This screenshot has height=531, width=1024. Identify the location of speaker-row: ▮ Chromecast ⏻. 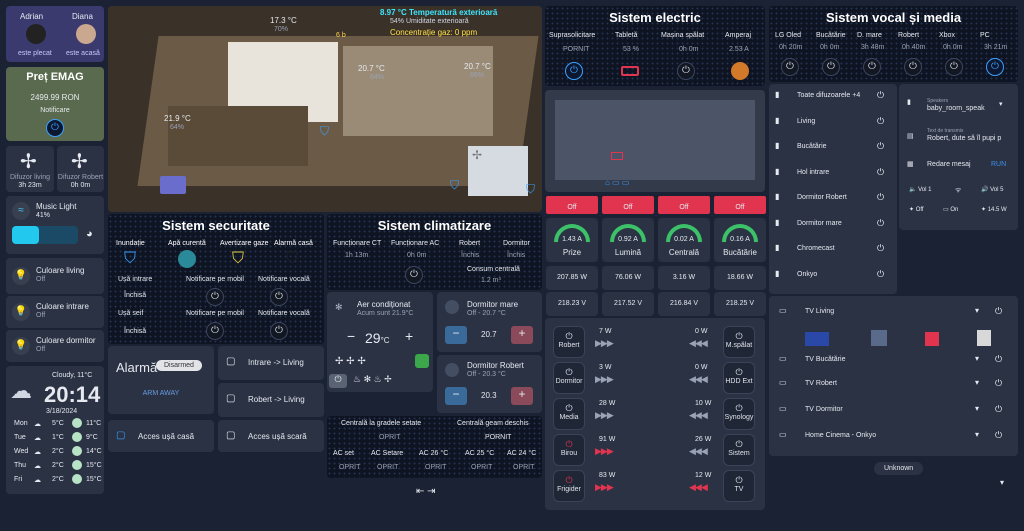
(833, 251).